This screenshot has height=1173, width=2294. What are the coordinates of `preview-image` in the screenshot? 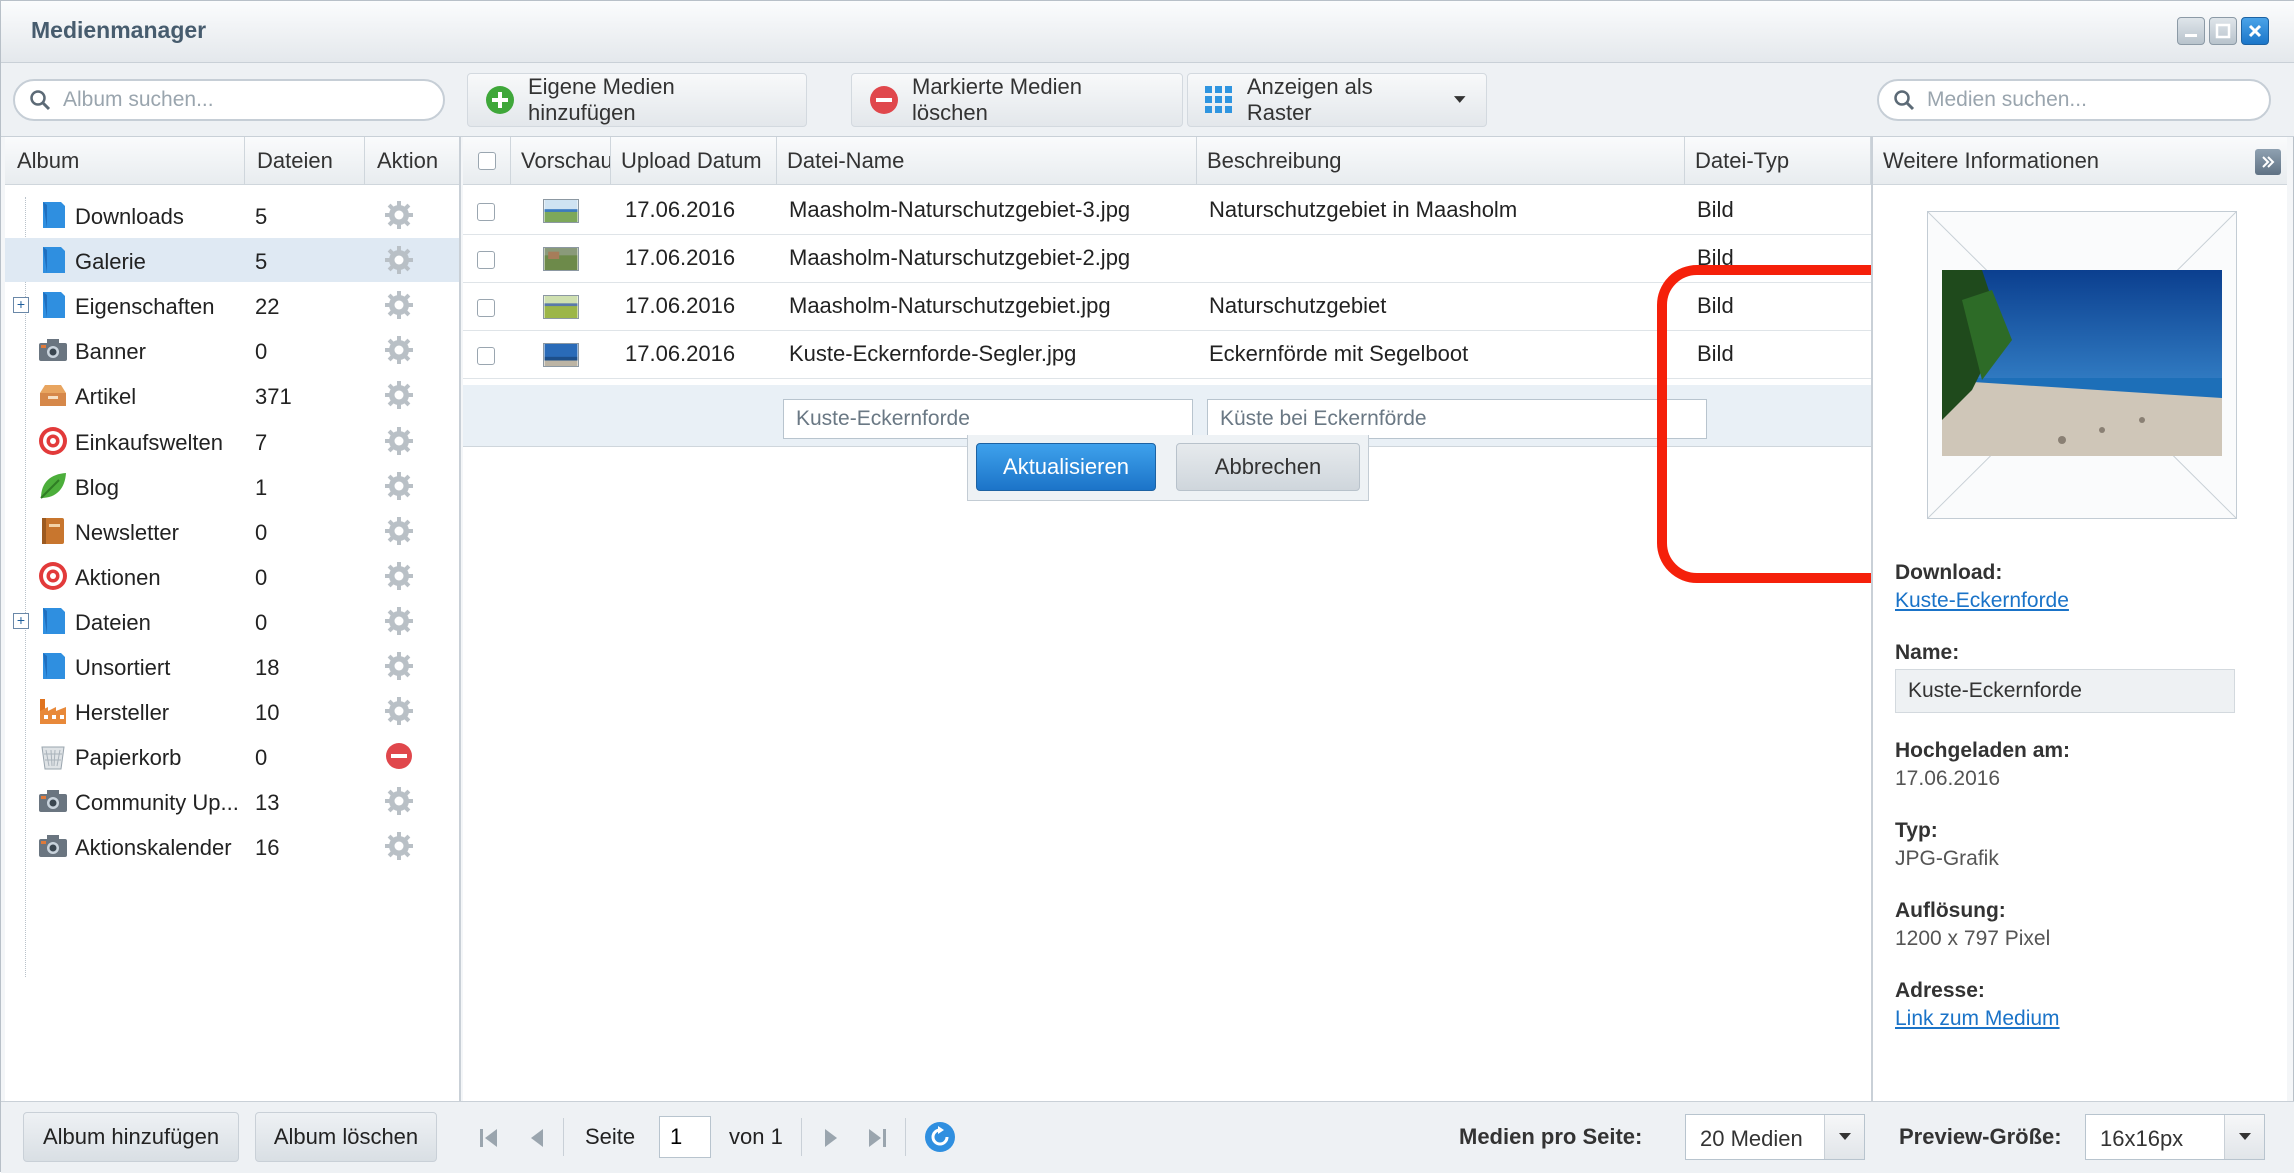 It's located at (2082, 363).